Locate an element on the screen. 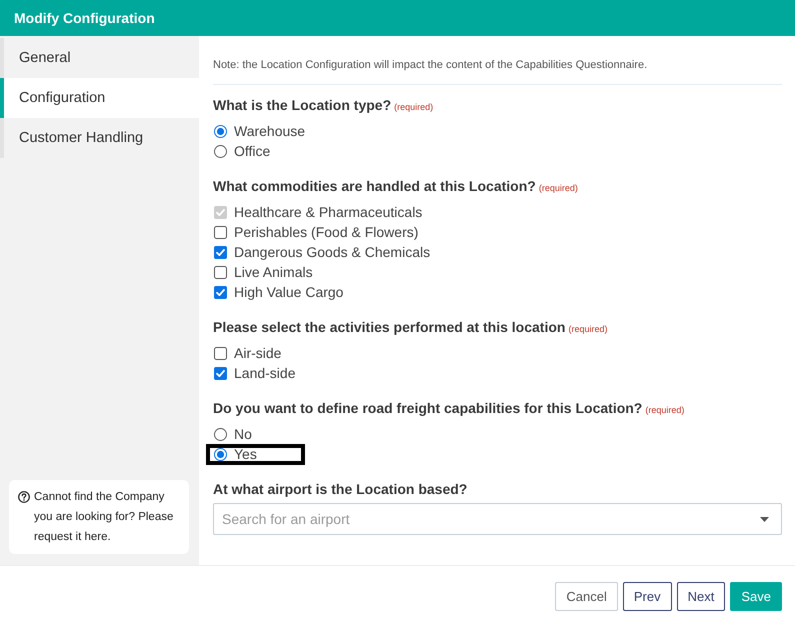 Image resolution: width=795 pixels, height=624 pixels. question-mark-icon is located at coordinates (24, 497).